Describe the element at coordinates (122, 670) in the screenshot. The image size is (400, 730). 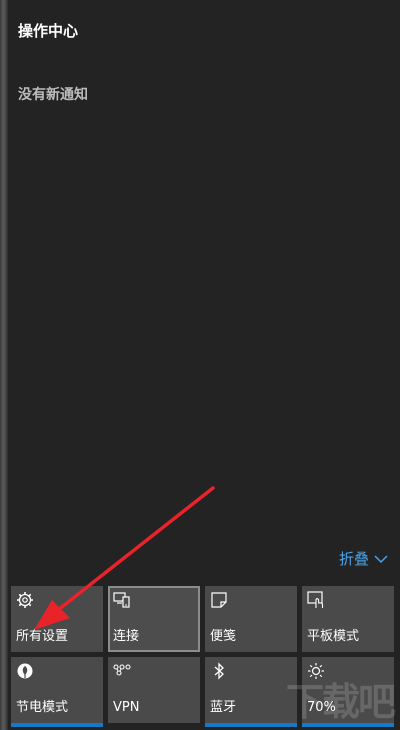
I see `vpn-icon` at that location.